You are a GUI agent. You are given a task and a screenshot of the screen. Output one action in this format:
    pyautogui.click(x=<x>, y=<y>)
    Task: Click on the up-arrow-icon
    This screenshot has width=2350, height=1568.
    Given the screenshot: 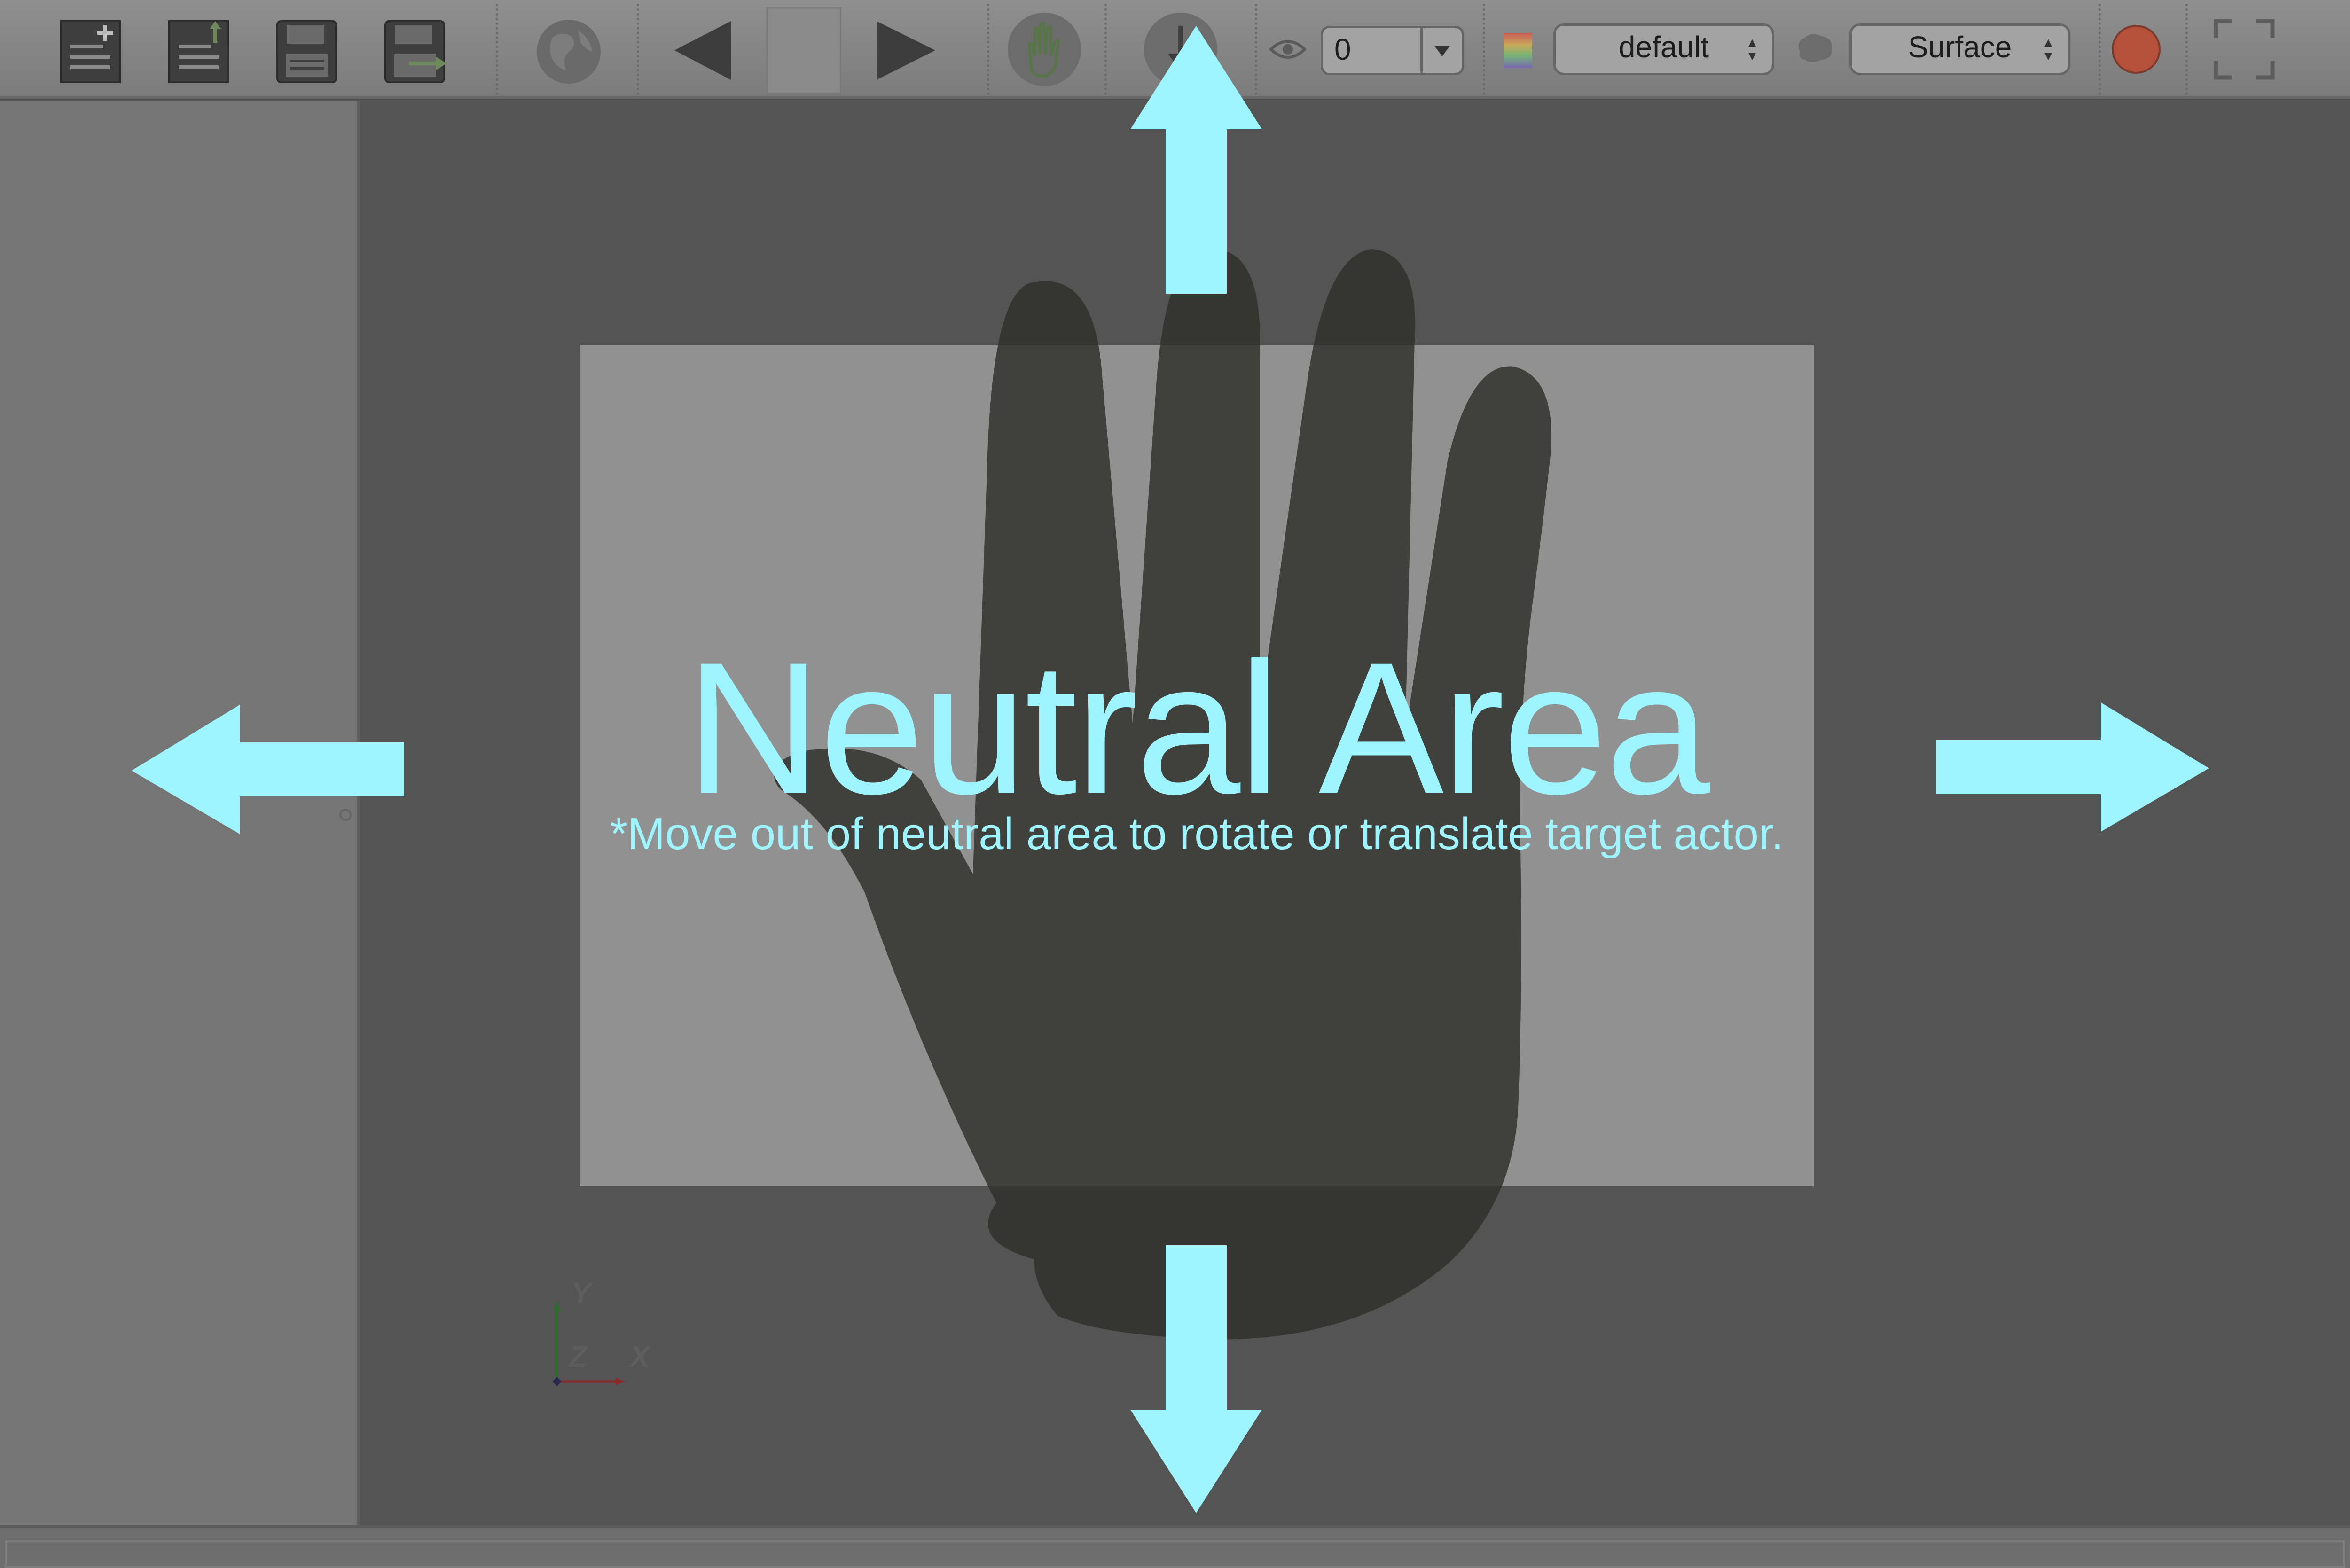 What is the action you would take?
    pyautogui.click(x=1196, y=160)
    